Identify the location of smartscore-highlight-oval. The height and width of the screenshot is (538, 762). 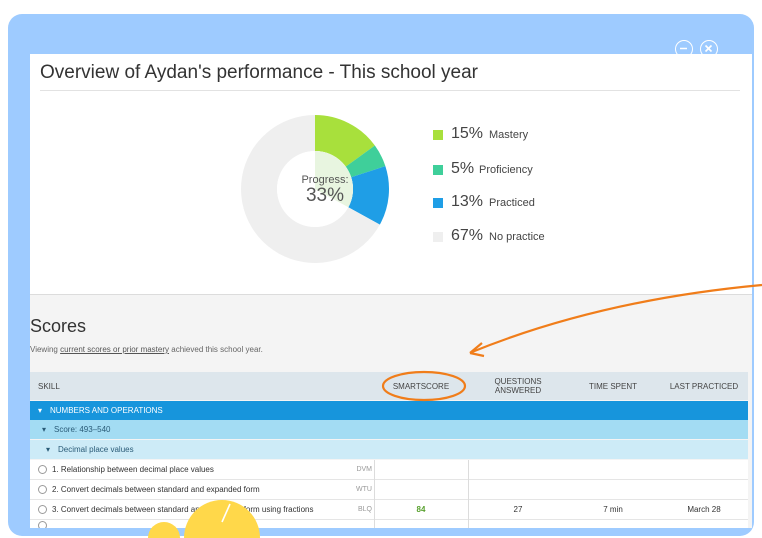
(424, 386).